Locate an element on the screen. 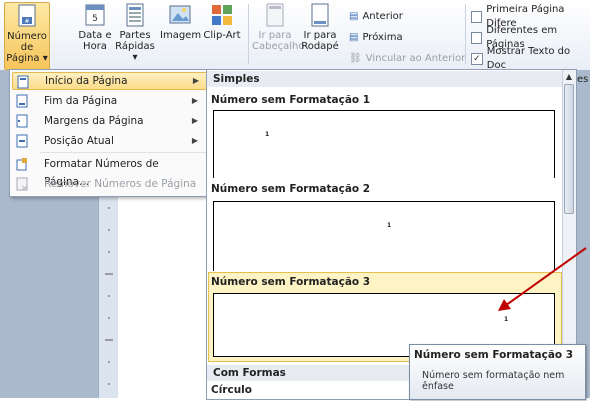  calendar-icon: 5 is located at coordinates (95, 15).